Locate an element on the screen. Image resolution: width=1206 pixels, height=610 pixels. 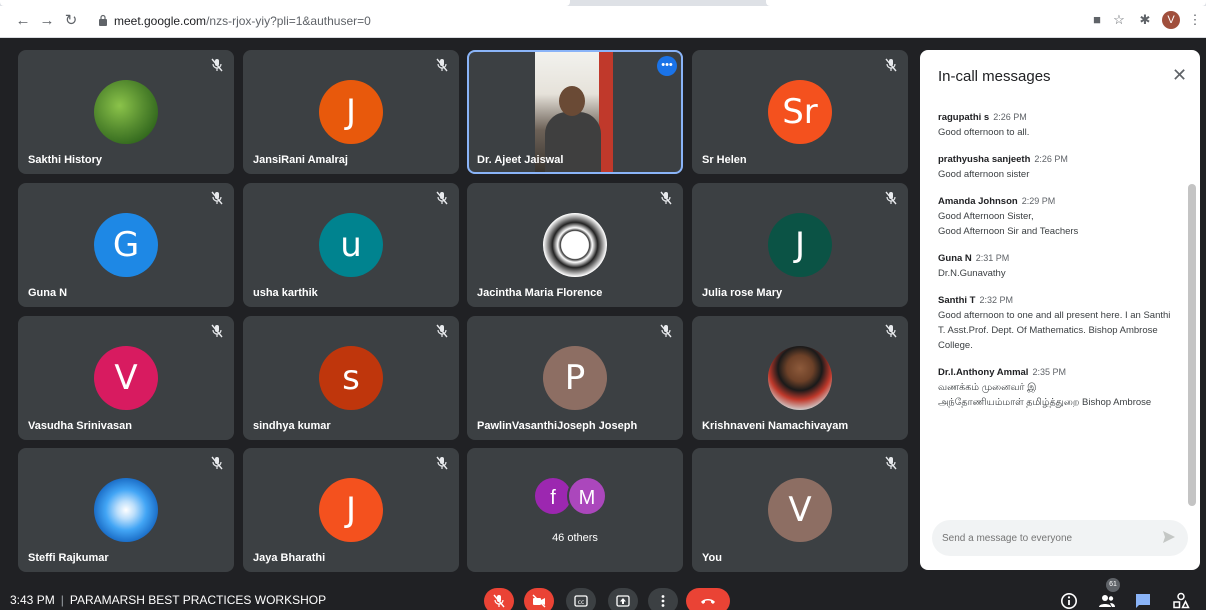
participant-name: usha karthik is located at coordinates (285, 293).